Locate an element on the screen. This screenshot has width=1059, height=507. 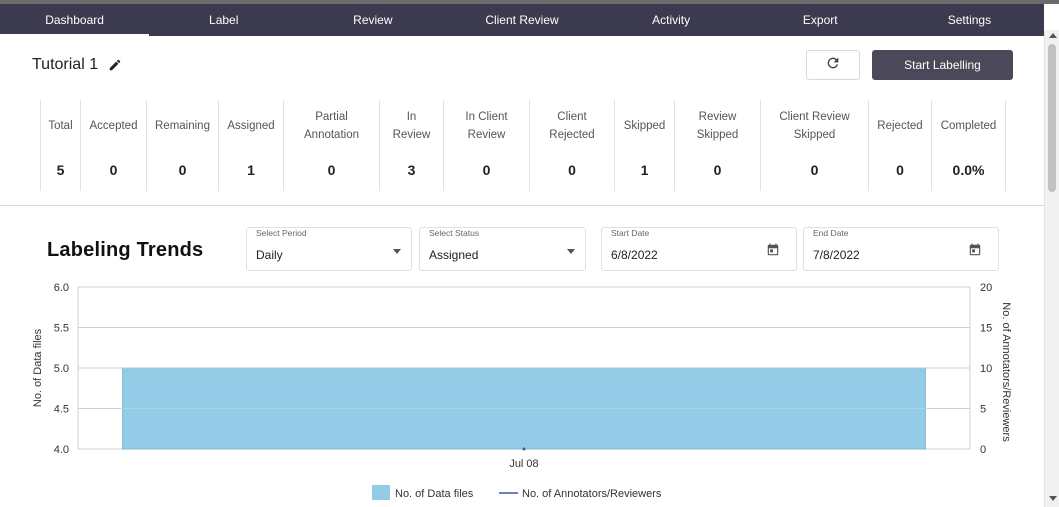
stat-value: 5 is located at coordinates (60, 170).